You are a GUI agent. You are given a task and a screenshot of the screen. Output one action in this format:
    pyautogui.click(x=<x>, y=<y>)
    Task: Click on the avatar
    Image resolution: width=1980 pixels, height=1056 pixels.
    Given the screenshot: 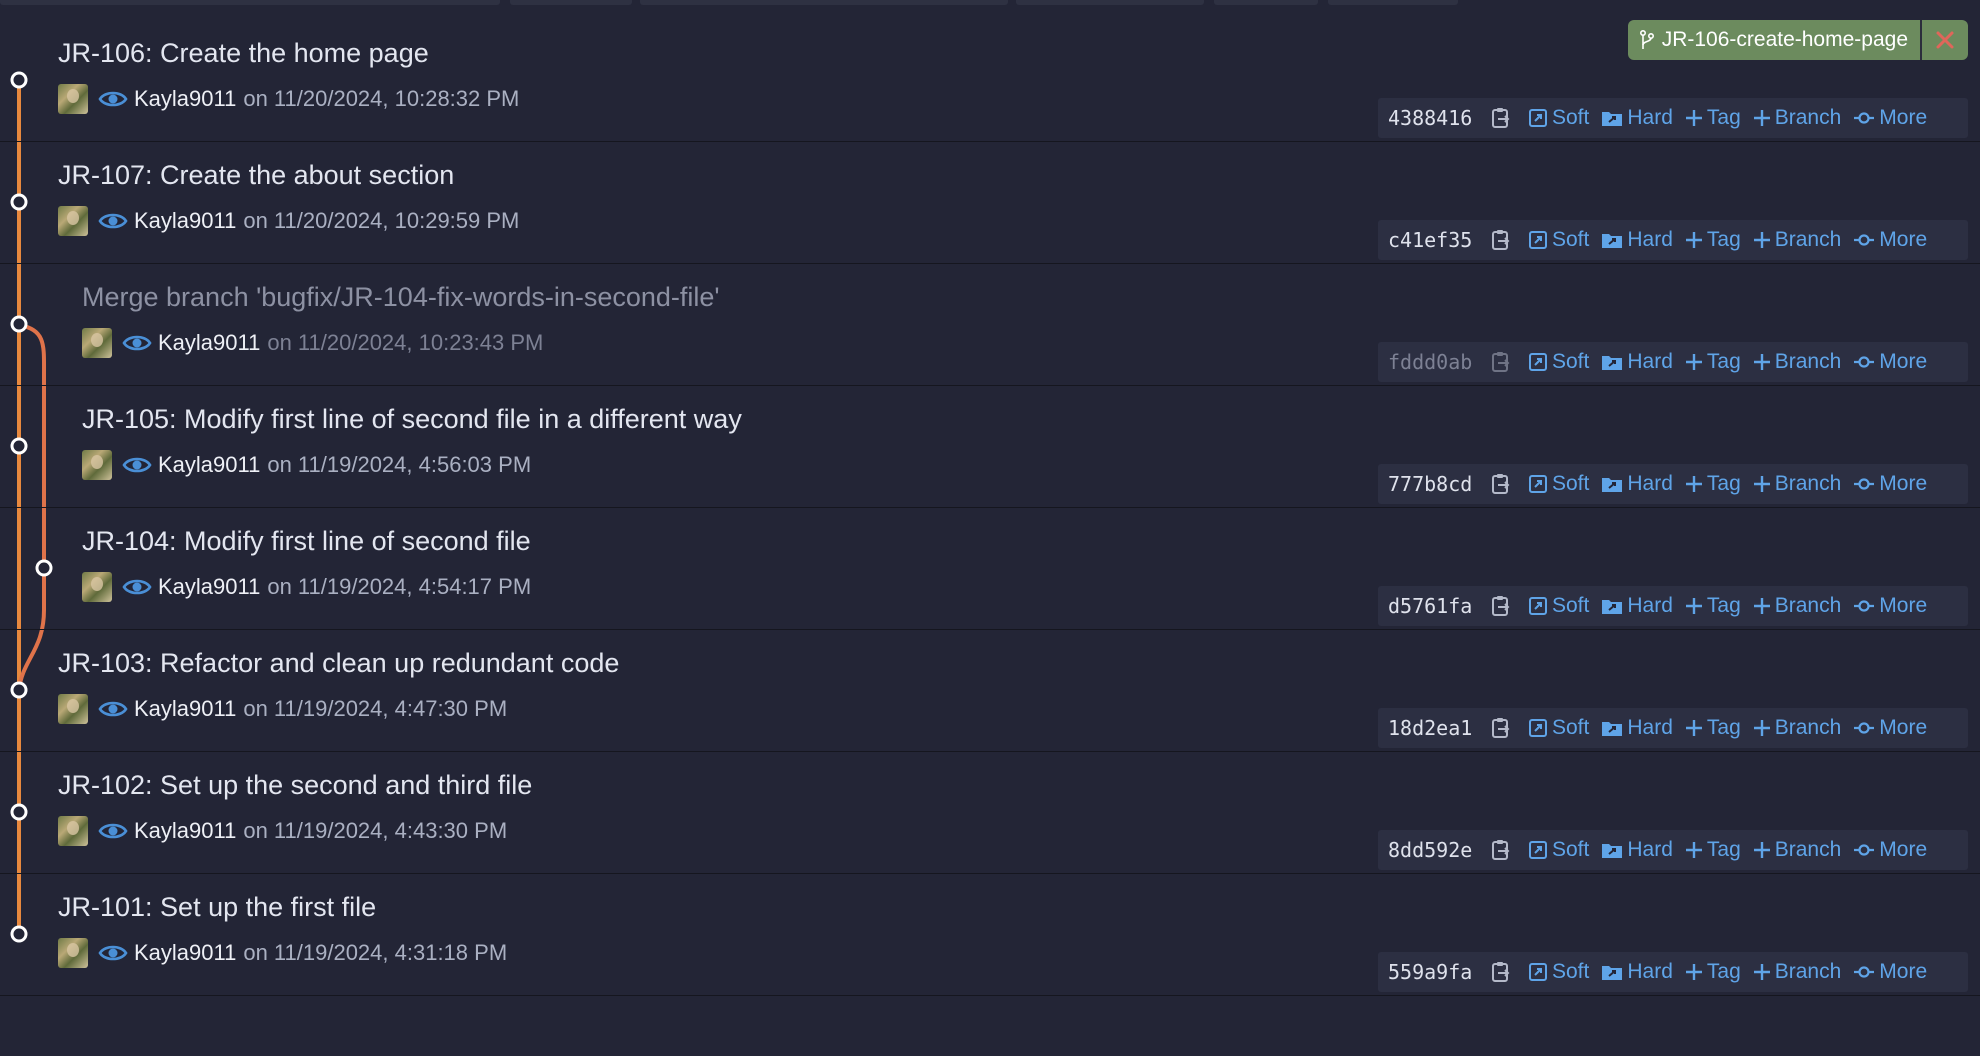 What is the action you would take?
    pyautogui.click(x=73, y=953)
    